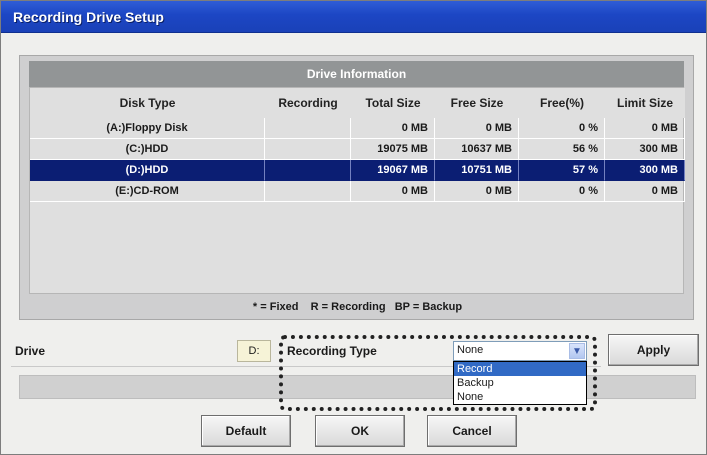  What do you see at coordinates (30, 351) in the screenshot?
I see `drive-label: Drive` at bounding box center [30, 351].